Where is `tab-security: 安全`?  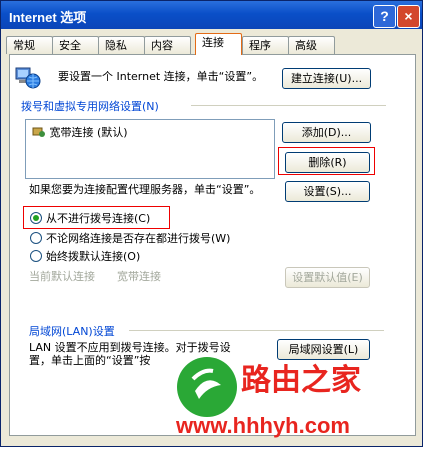 tab-security: 安全 is located at coordinates (75, 45).